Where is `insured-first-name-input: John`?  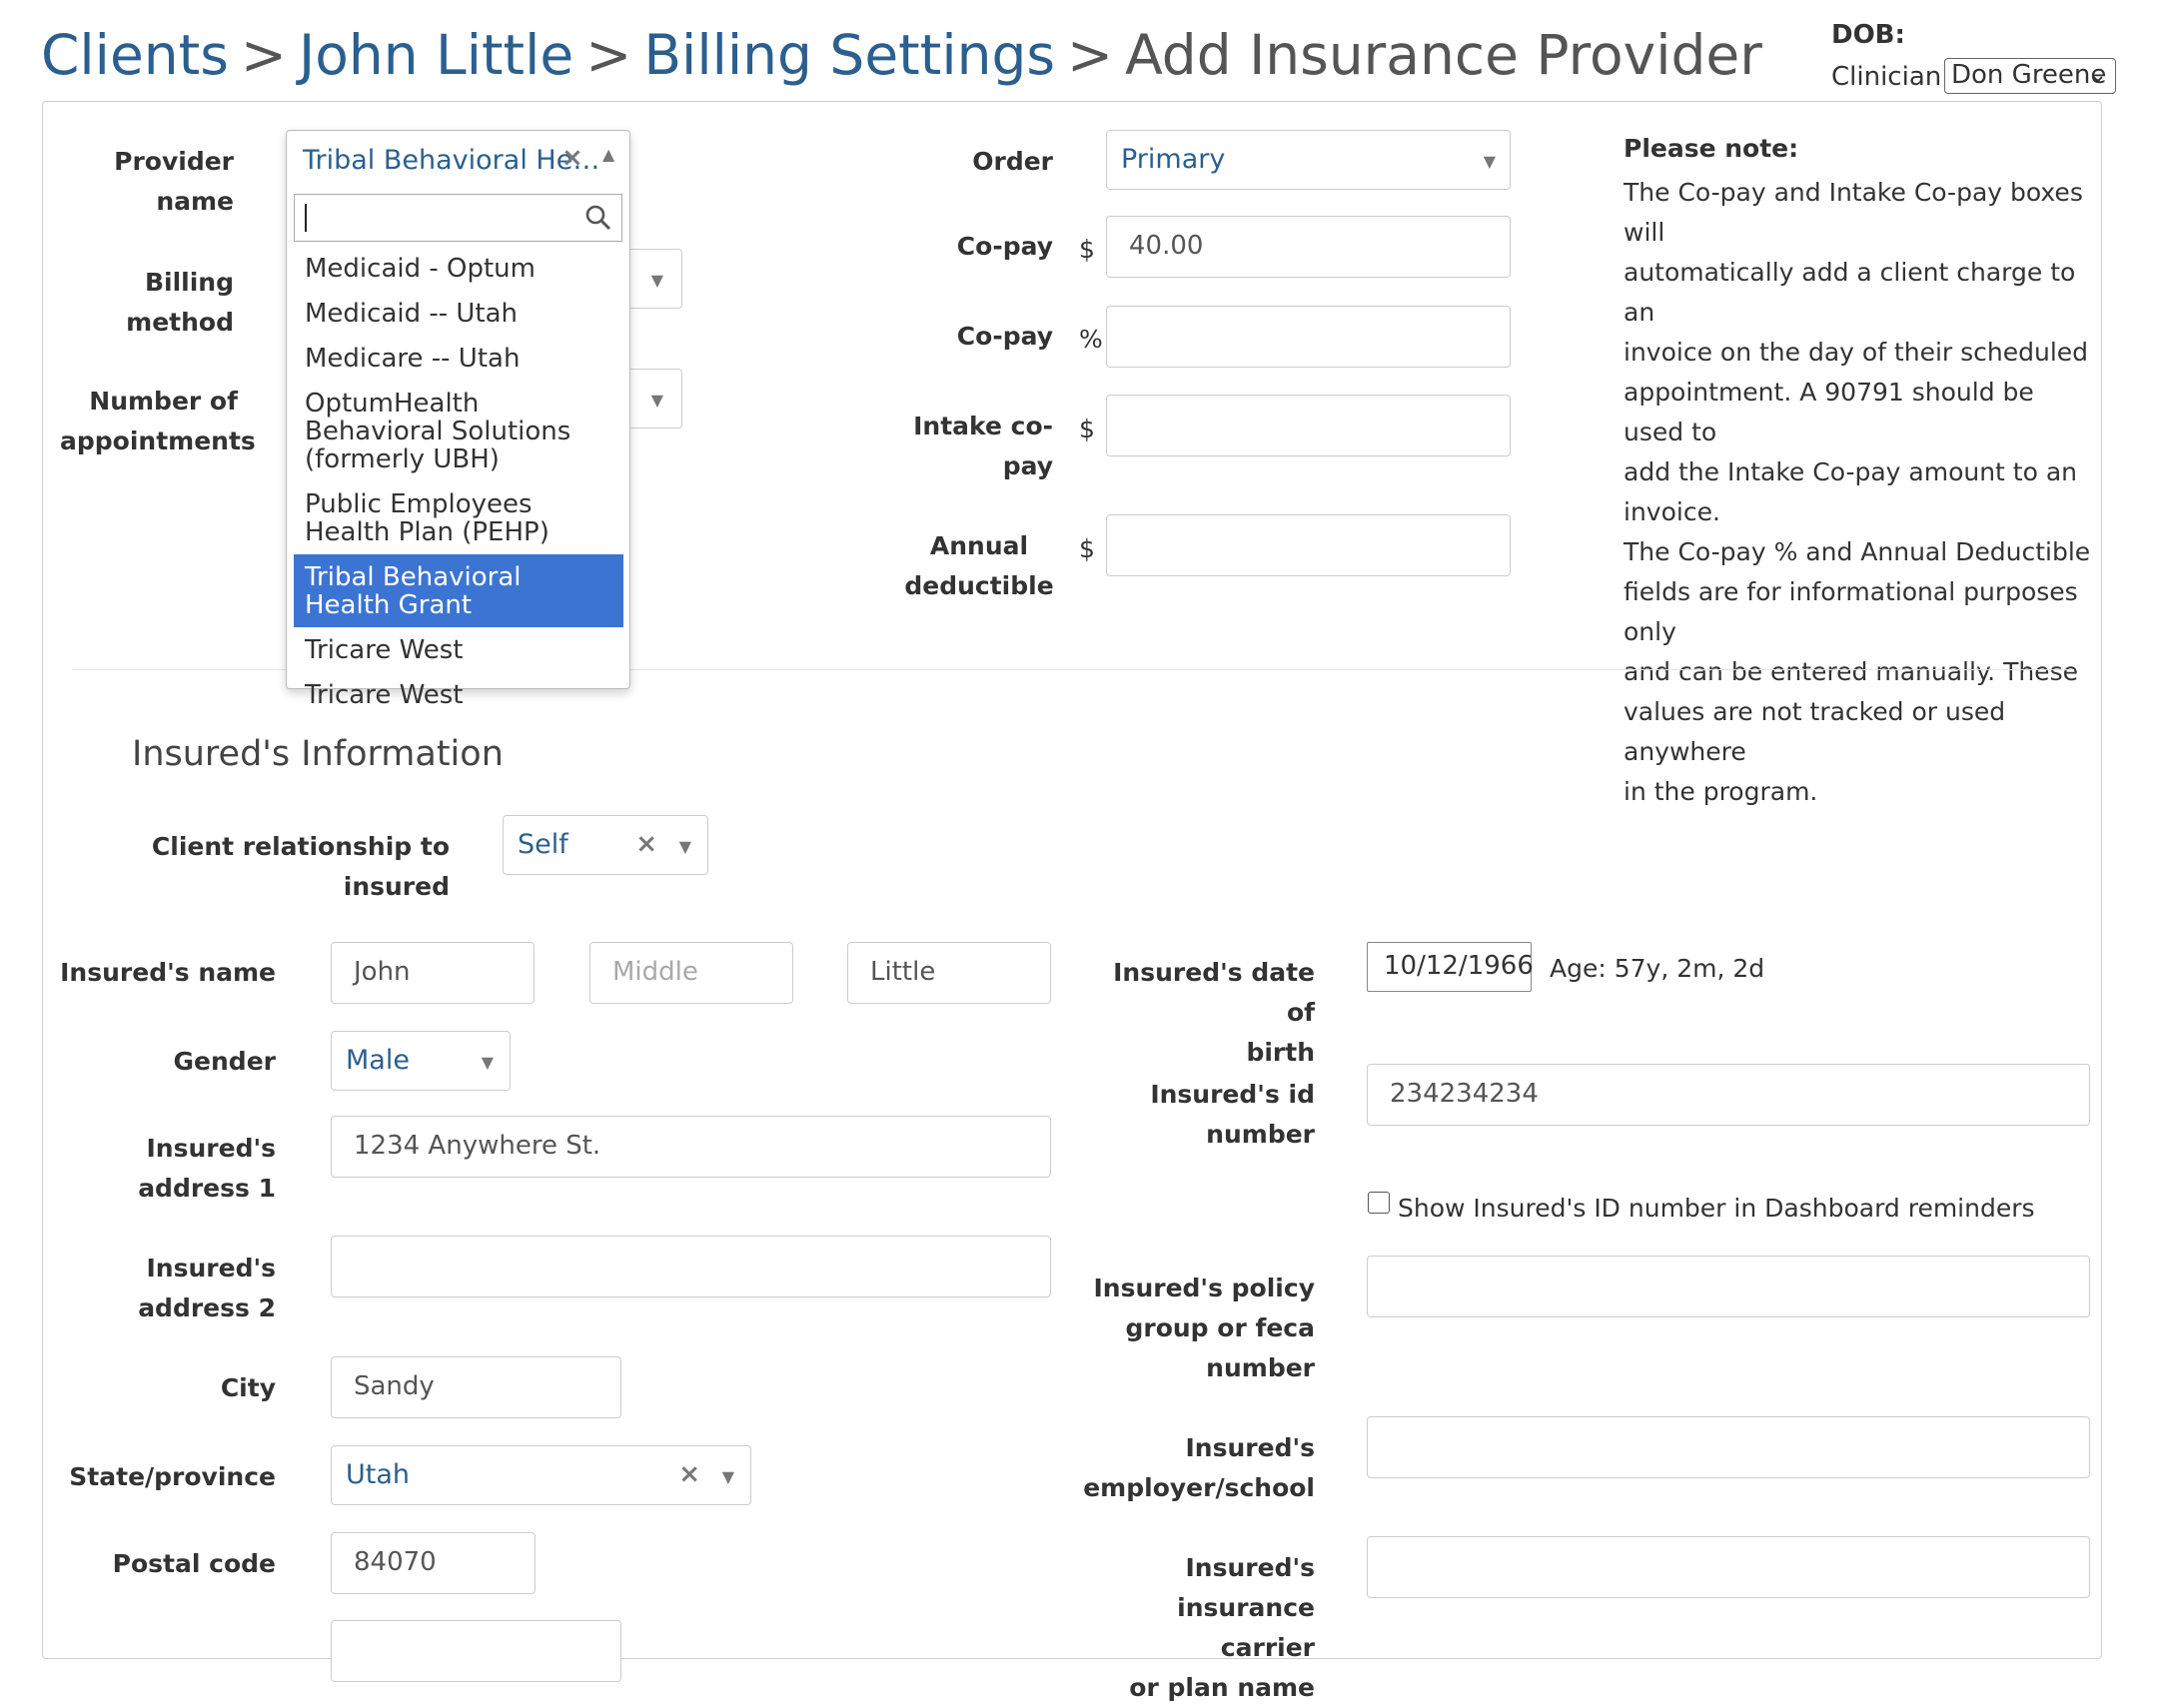
insured-first-name-input: John is located at coordinates (433, 973).